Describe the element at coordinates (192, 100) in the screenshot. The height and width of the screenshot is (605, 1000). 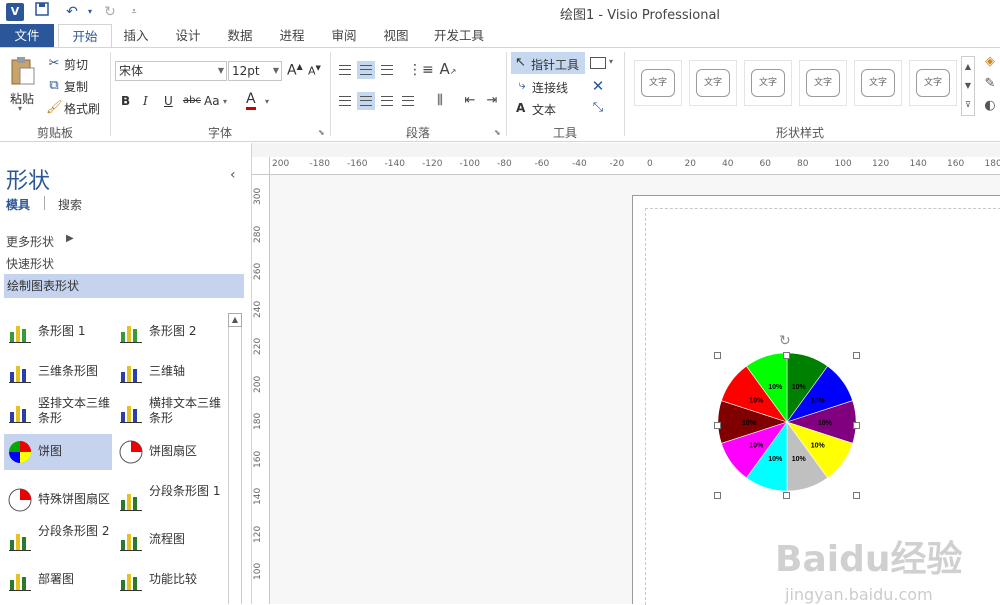
I see `strikethrough-button: abc` at that location.